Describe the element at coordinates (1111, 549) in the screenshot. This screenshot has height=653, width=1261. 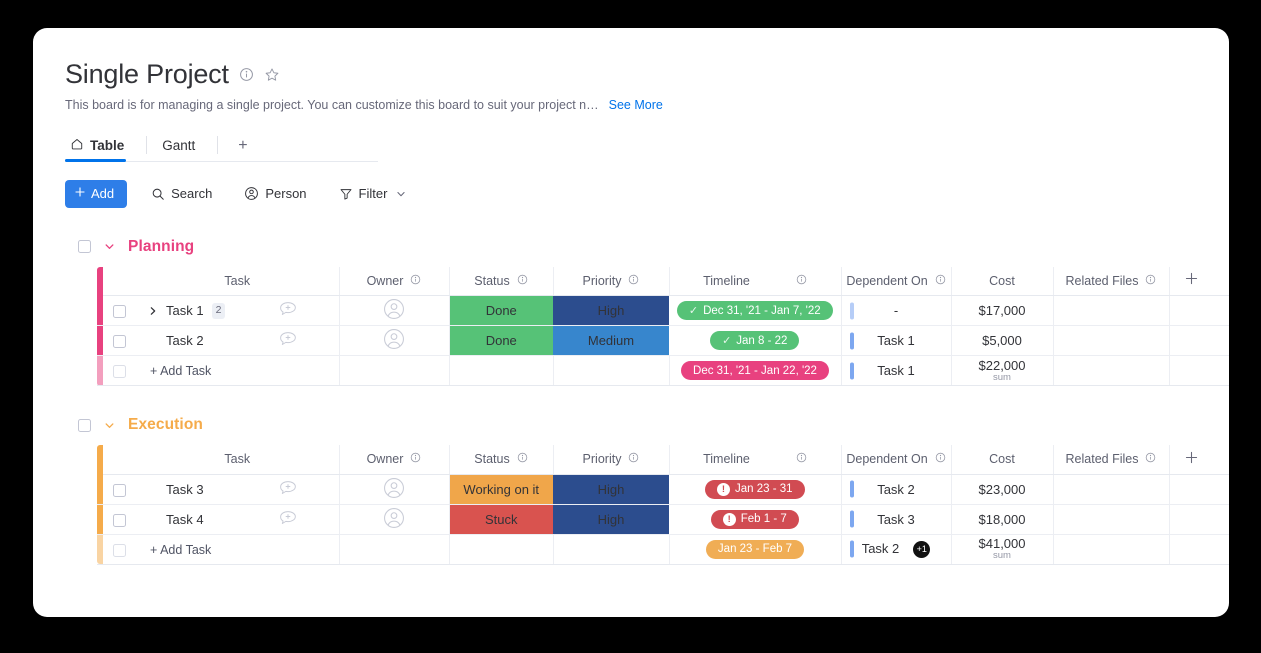
I see `footer-related-files-cell` at that location.